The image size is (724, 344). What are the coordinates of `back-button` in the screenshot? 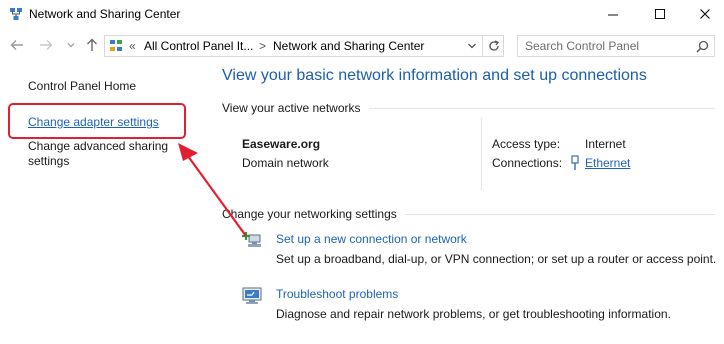 It's located at (17, 45).